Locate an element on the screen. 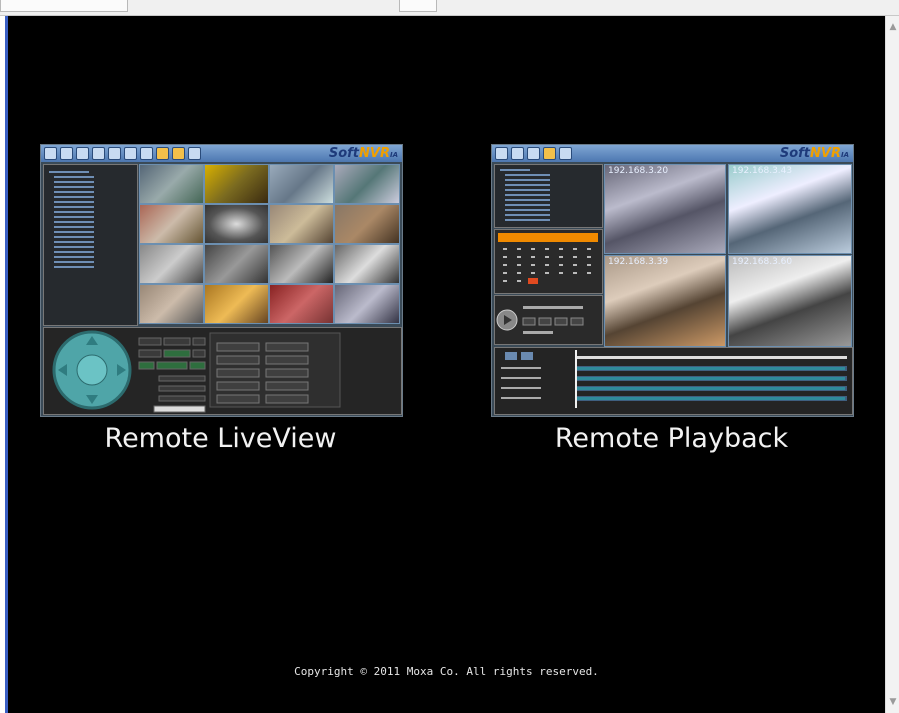  playback-cam-3: 192.168.3.39 is located at coordinates (665, 301).